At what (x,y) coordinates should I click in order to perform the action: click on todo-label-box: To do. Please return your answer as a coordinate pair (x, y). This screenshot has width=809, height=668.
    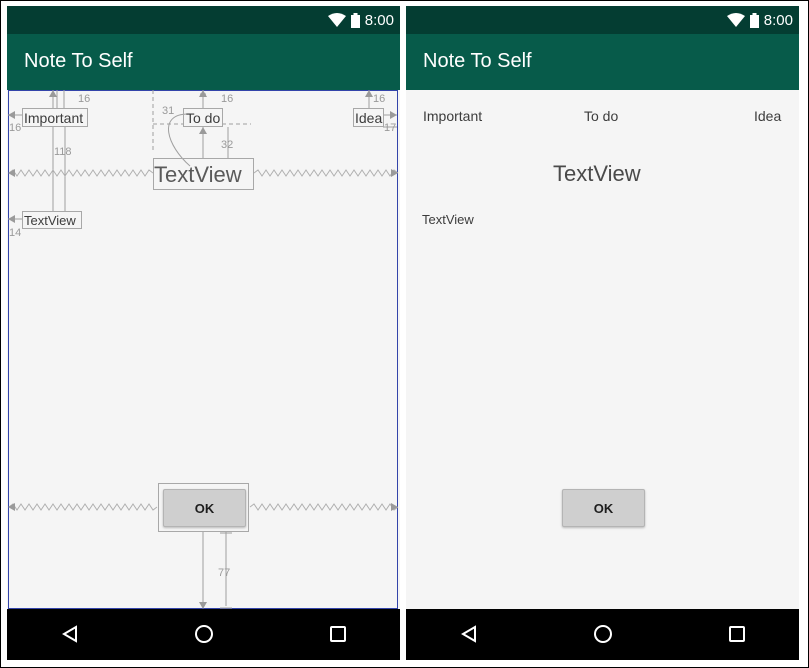
    Looking at the image, I should click on (203, 117).